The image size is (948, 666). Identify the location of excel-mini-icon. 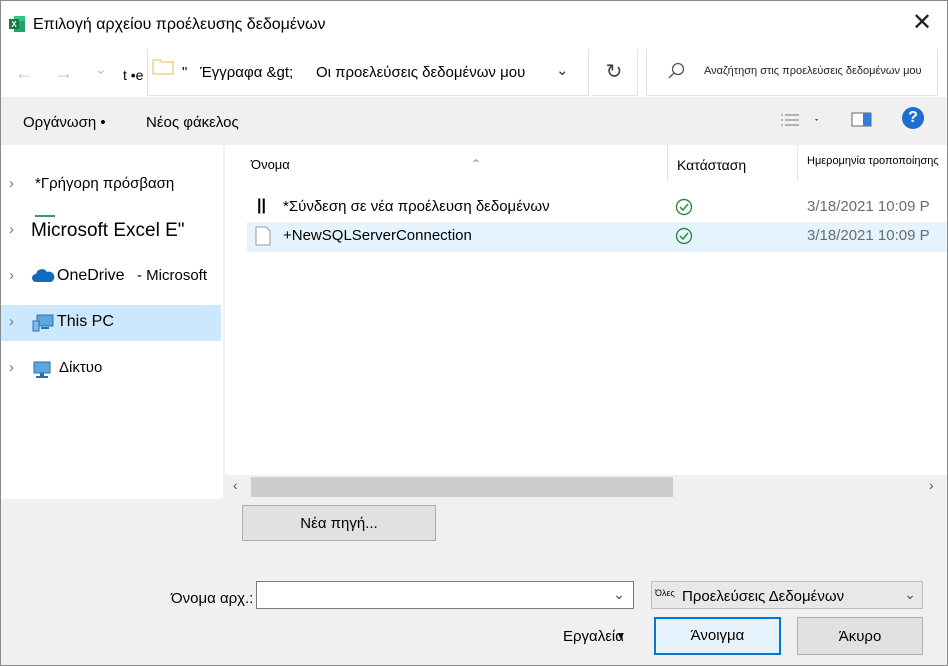
(45, 216).